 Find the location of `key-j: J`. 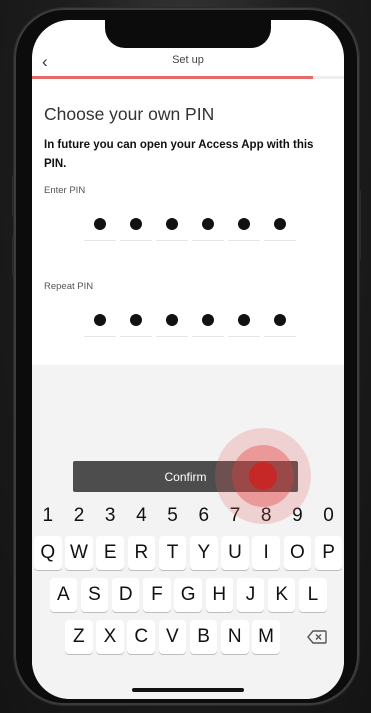

key-j: J is located at coordinates (250, 595).